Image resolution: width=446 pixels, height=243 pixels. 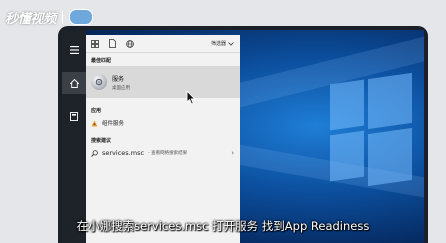 I want to click on app-result-label: 组件服务, so click(x=113, y=124).